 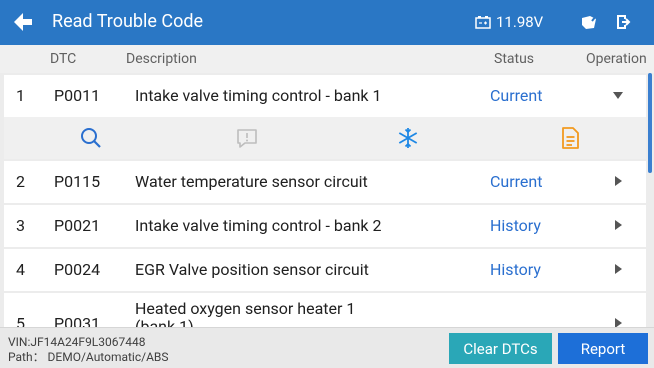 I want to click on dtc-code: P0021, so click(x=77, y=225).